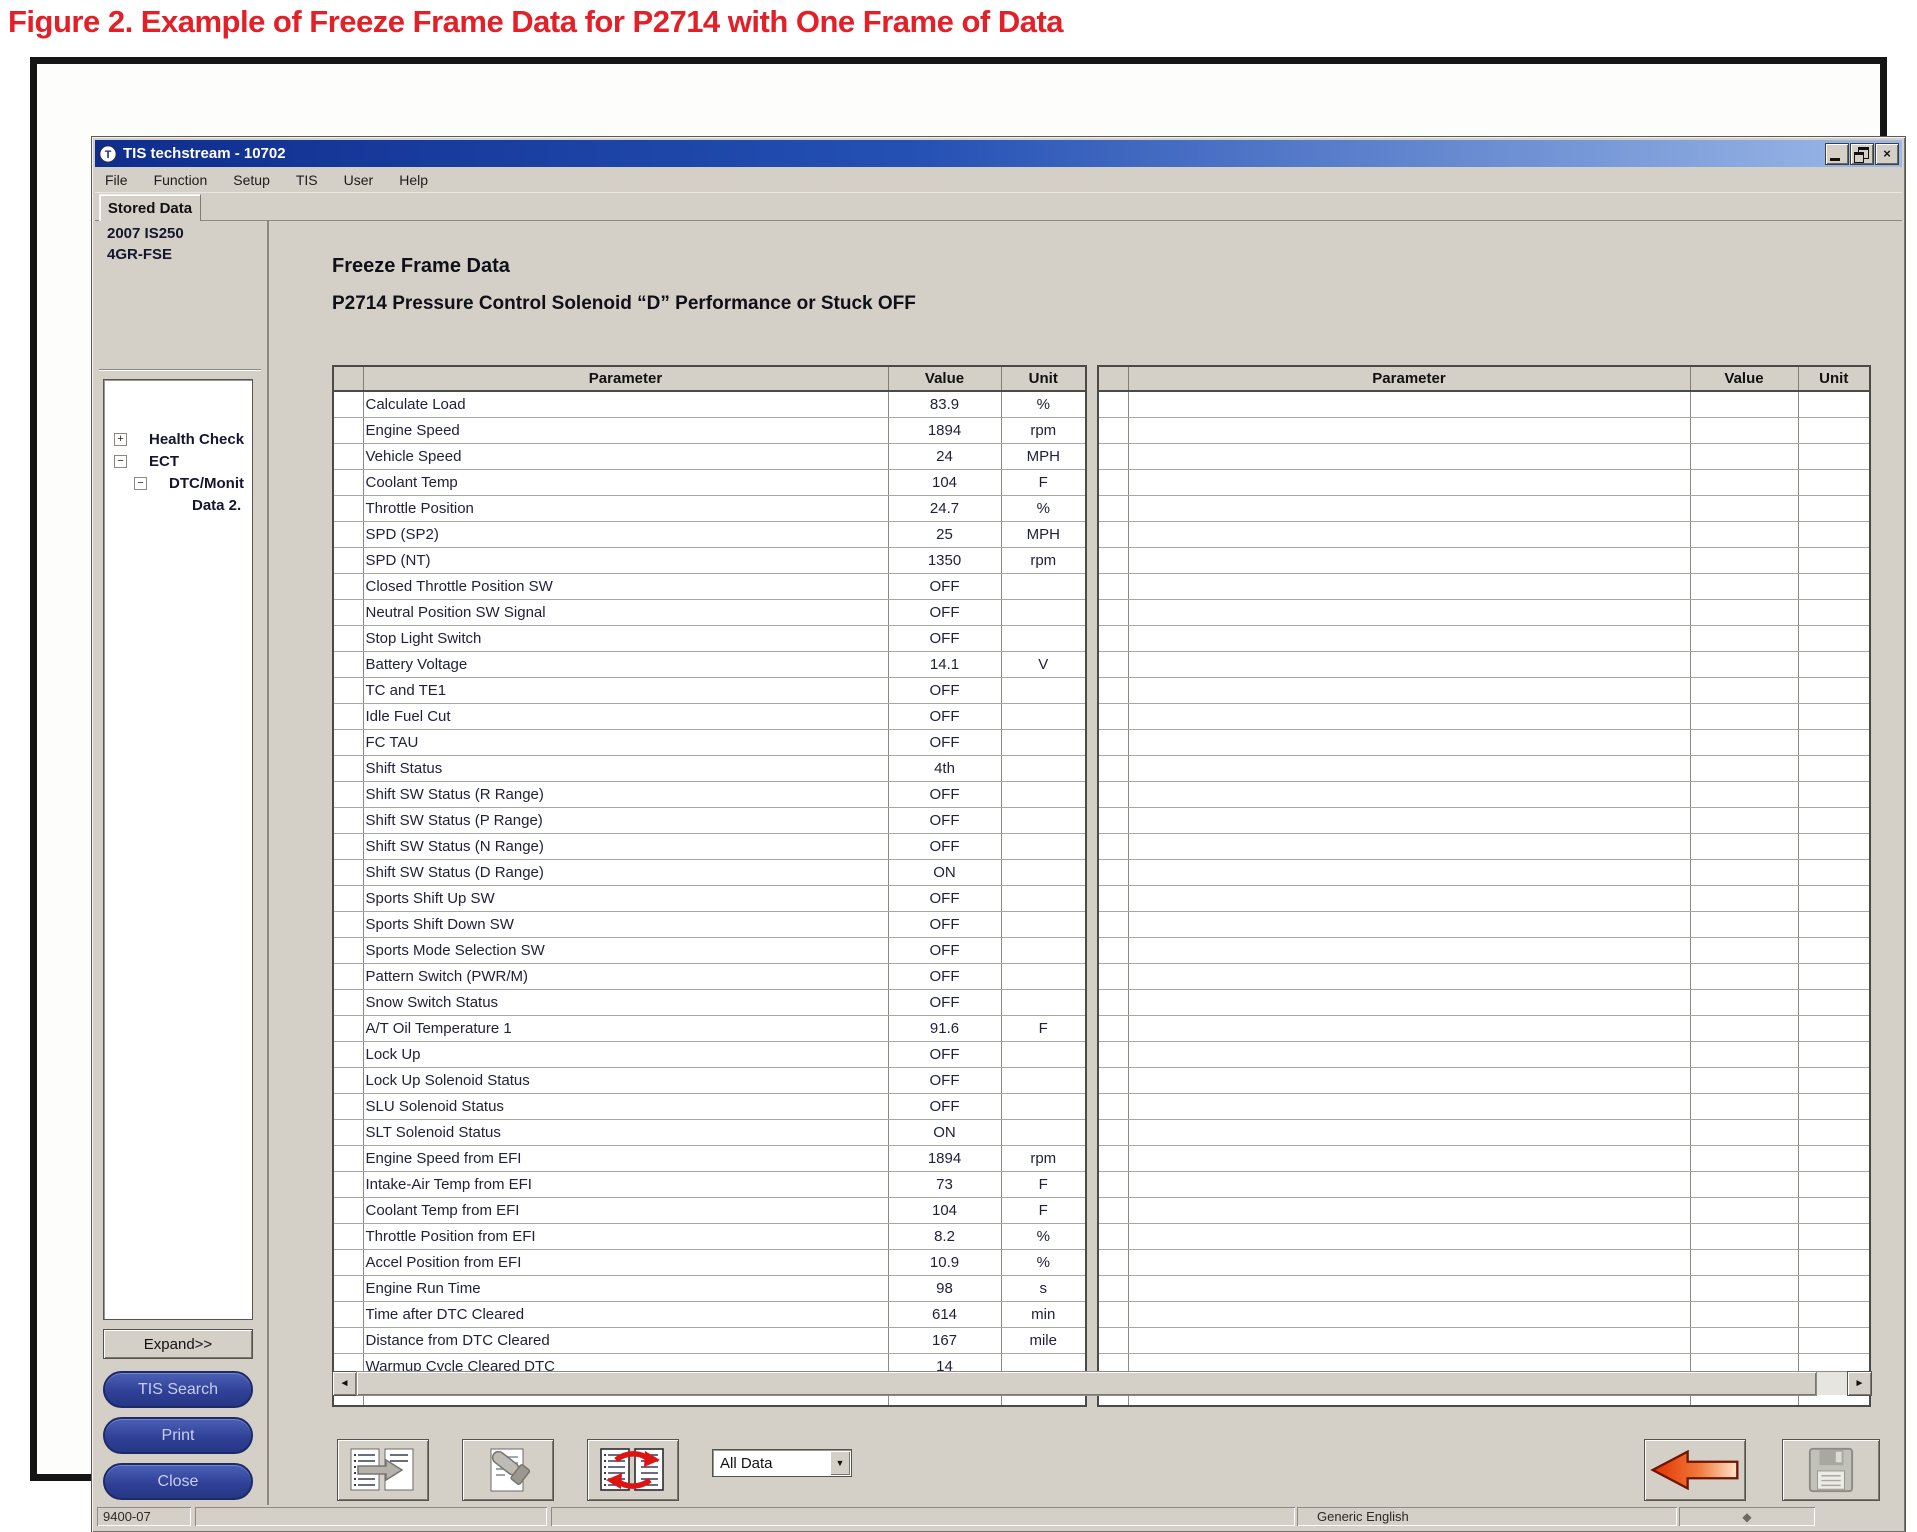  Describe the element at coordinates (709, 950) in the screenshot. I see `table-row: Sports Mode Selection SW OFF` at that location.